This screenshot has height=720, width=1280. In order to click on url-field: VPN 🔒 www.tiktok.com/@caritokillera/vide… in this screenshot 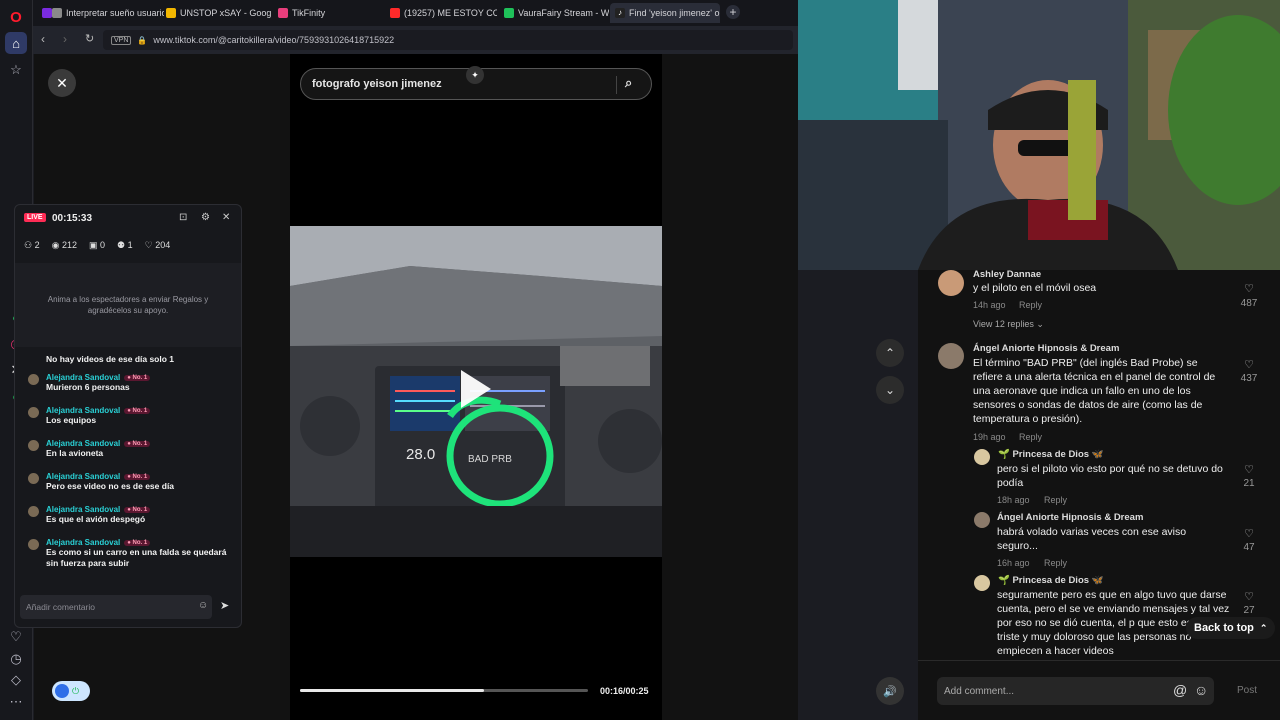, I will do `click(448, 40)`.